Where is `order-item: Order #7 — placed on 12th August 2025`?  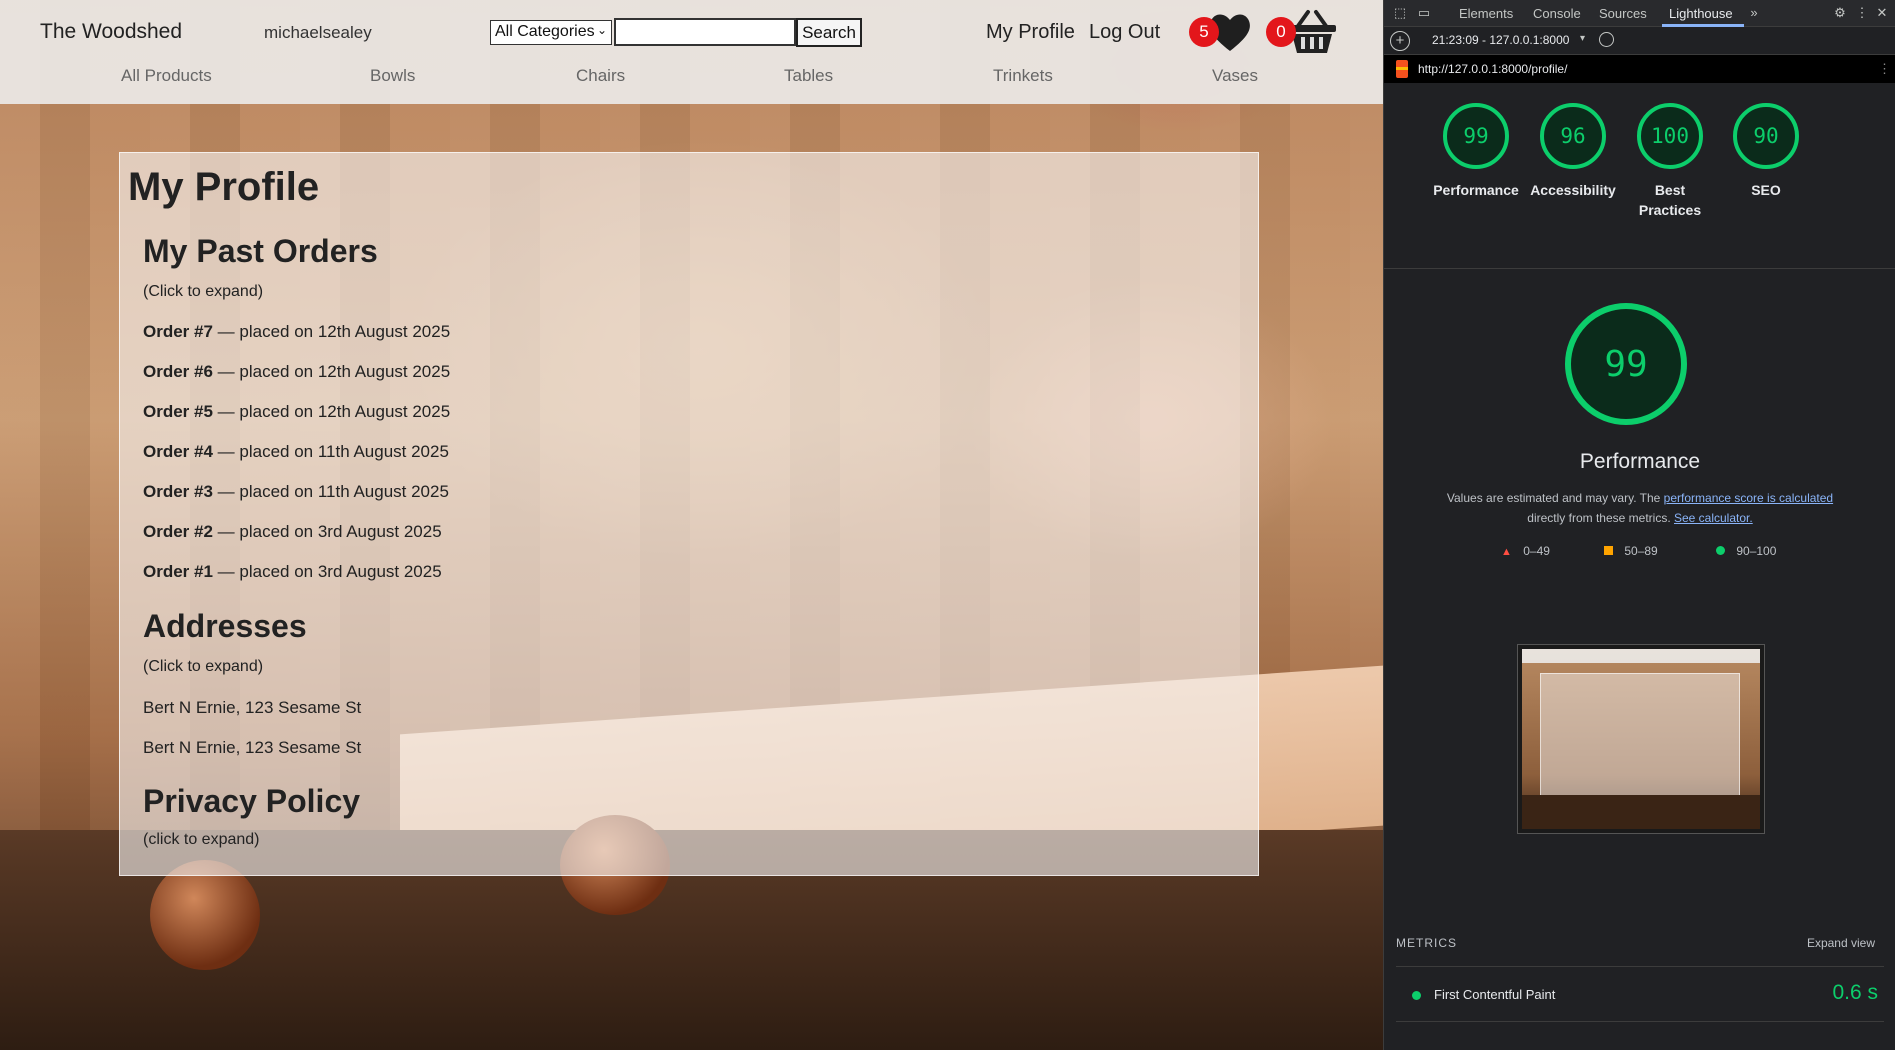
order-item: Order #7 — placed on 12th August 2025 is located at coordinates (296, 332).